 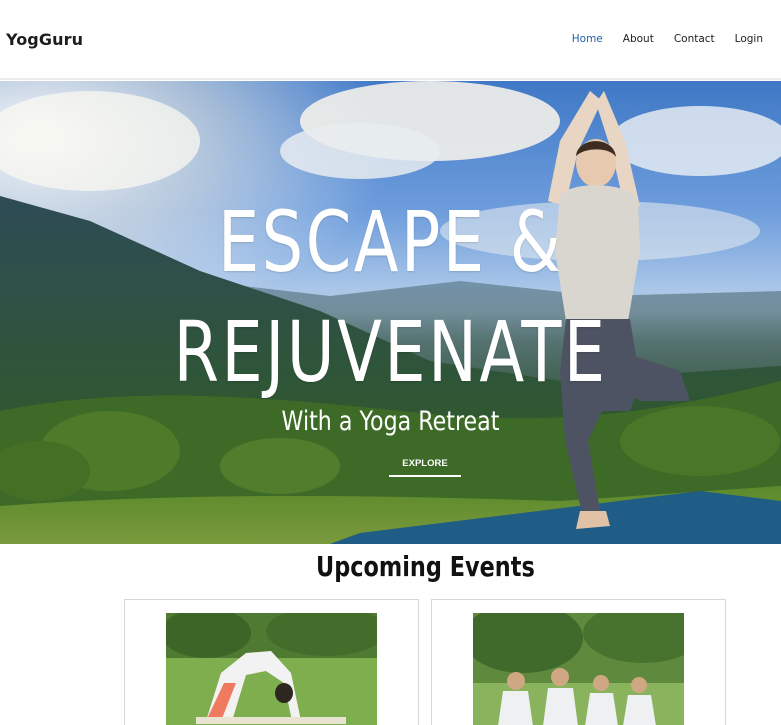 I want to click on nav-link-home: Home, so click(x=587, y=39).